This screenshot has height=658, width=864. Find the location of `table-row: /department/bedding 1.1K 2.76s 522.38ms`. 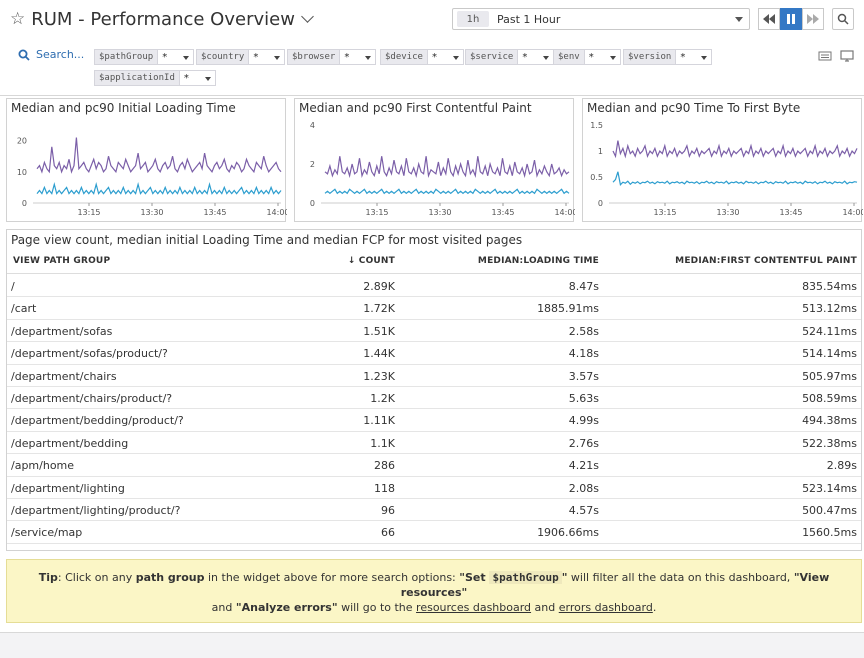

table-row: /department/bedding 1.1K 2.76s 522.38ms is located at coordinates (434, 443).